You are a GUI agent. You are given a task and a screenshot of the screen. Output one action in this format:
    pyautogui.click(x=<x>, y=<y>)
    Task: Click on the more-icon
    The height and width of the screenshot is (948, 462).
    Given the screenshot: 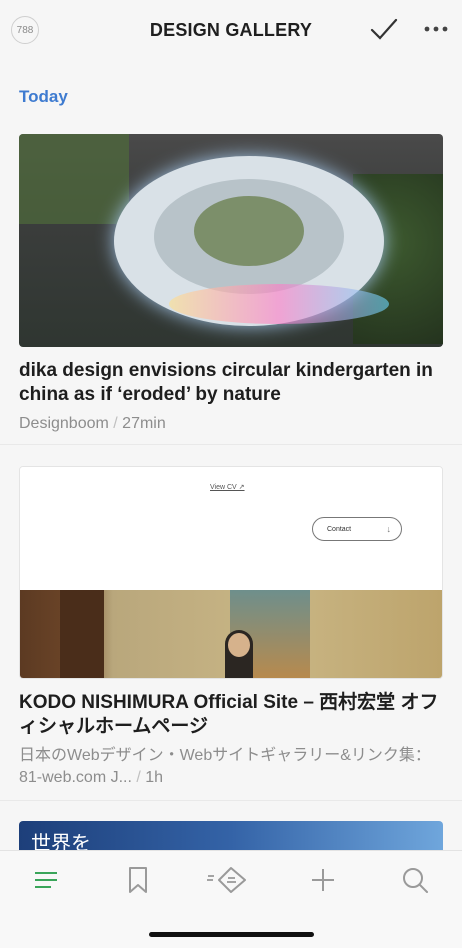 What is the action you would take?
    pyautogui.click(x=436, y=29)
    